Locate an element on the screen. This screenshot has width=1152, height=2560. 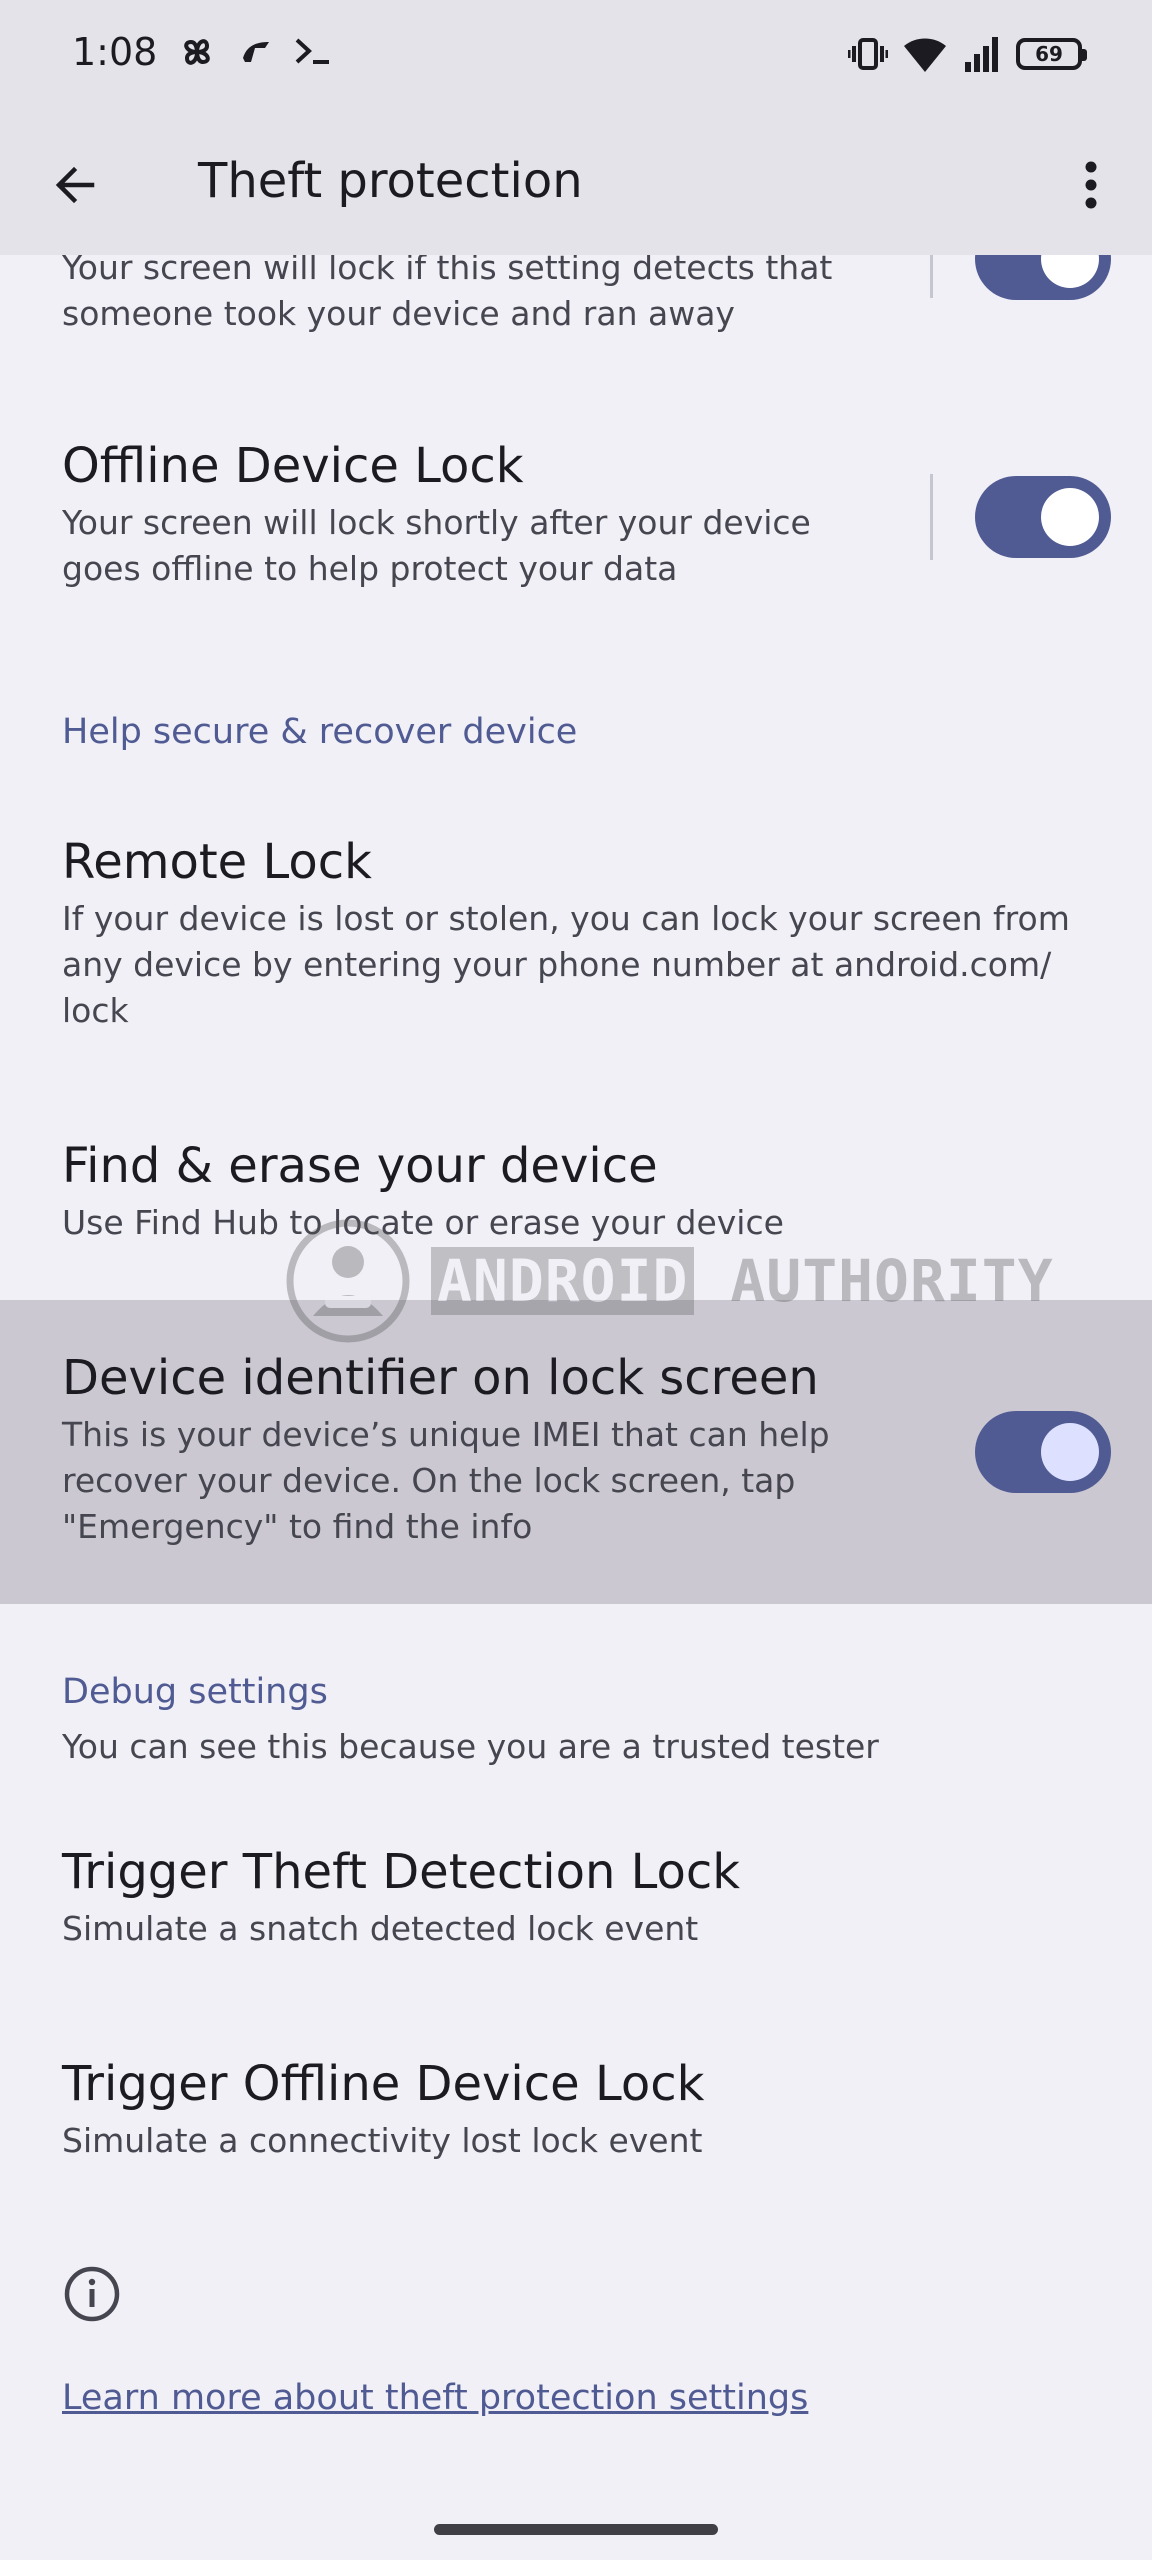
device-identifier-subtitle-line3: "Emergency" to find the info is located at coordinates (297, 1526).